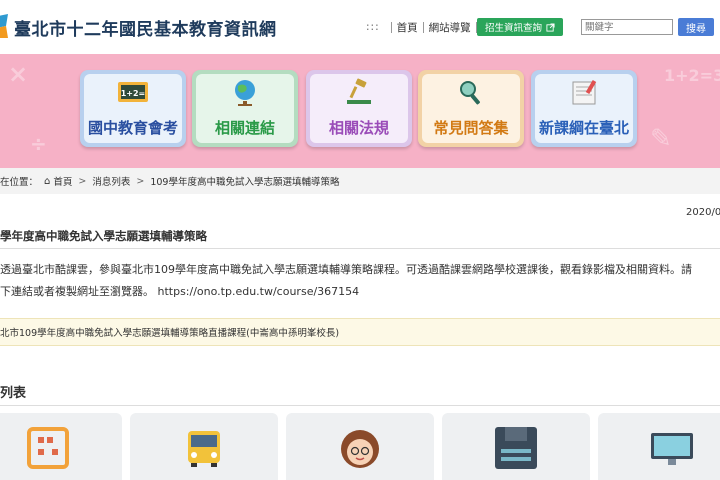 The width and height of the screenshot is (720, 480). Describe the element at coordinates (450, 27) in the screenshot. I see `nav-sitemap-link: 網站導覽` at that location.